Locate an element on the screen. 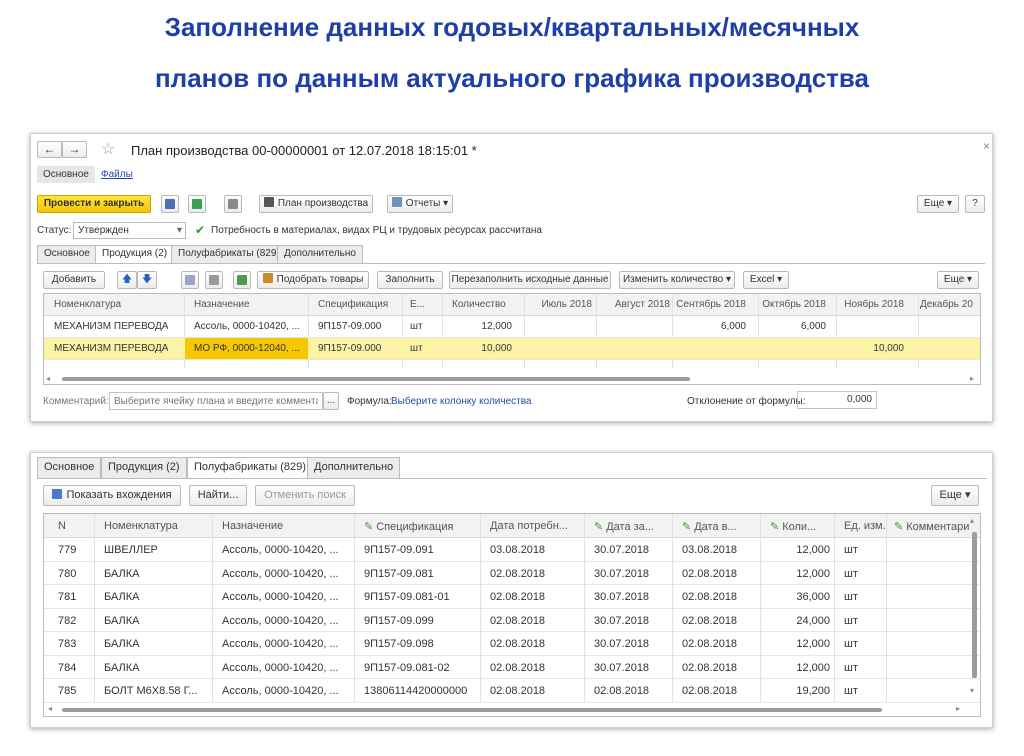  excel-button: Excel ▾ is located at coordinates (766, 280).